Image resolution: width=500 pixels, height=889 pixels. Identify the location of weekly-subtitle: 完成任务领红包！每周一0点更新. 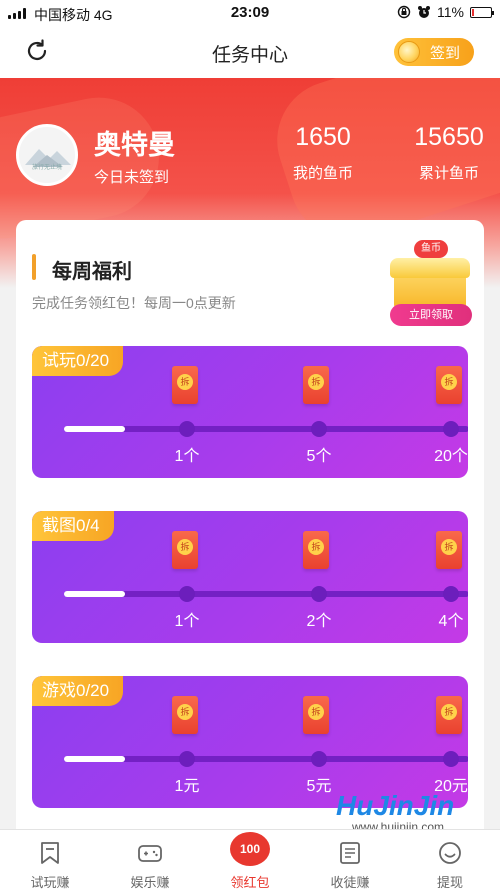
(134, 303).